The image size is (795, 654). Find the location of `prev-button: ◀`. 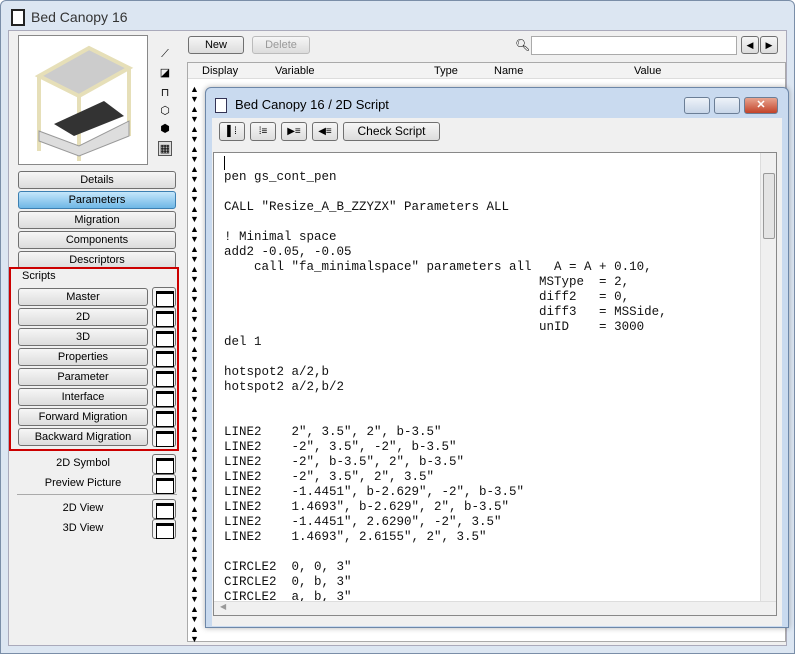

prev-button: ◀ is located at coordinates (750, 45).